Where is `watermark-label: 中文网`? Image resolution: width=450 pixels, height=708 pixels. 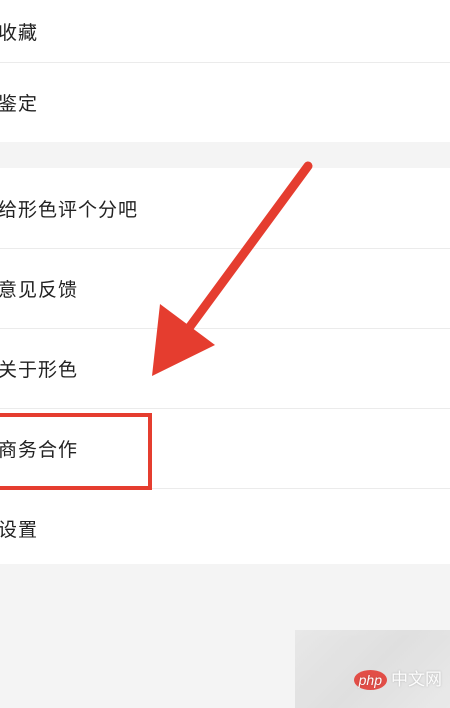 watermark-label: 中文网 is located at coordinates (416, 679).